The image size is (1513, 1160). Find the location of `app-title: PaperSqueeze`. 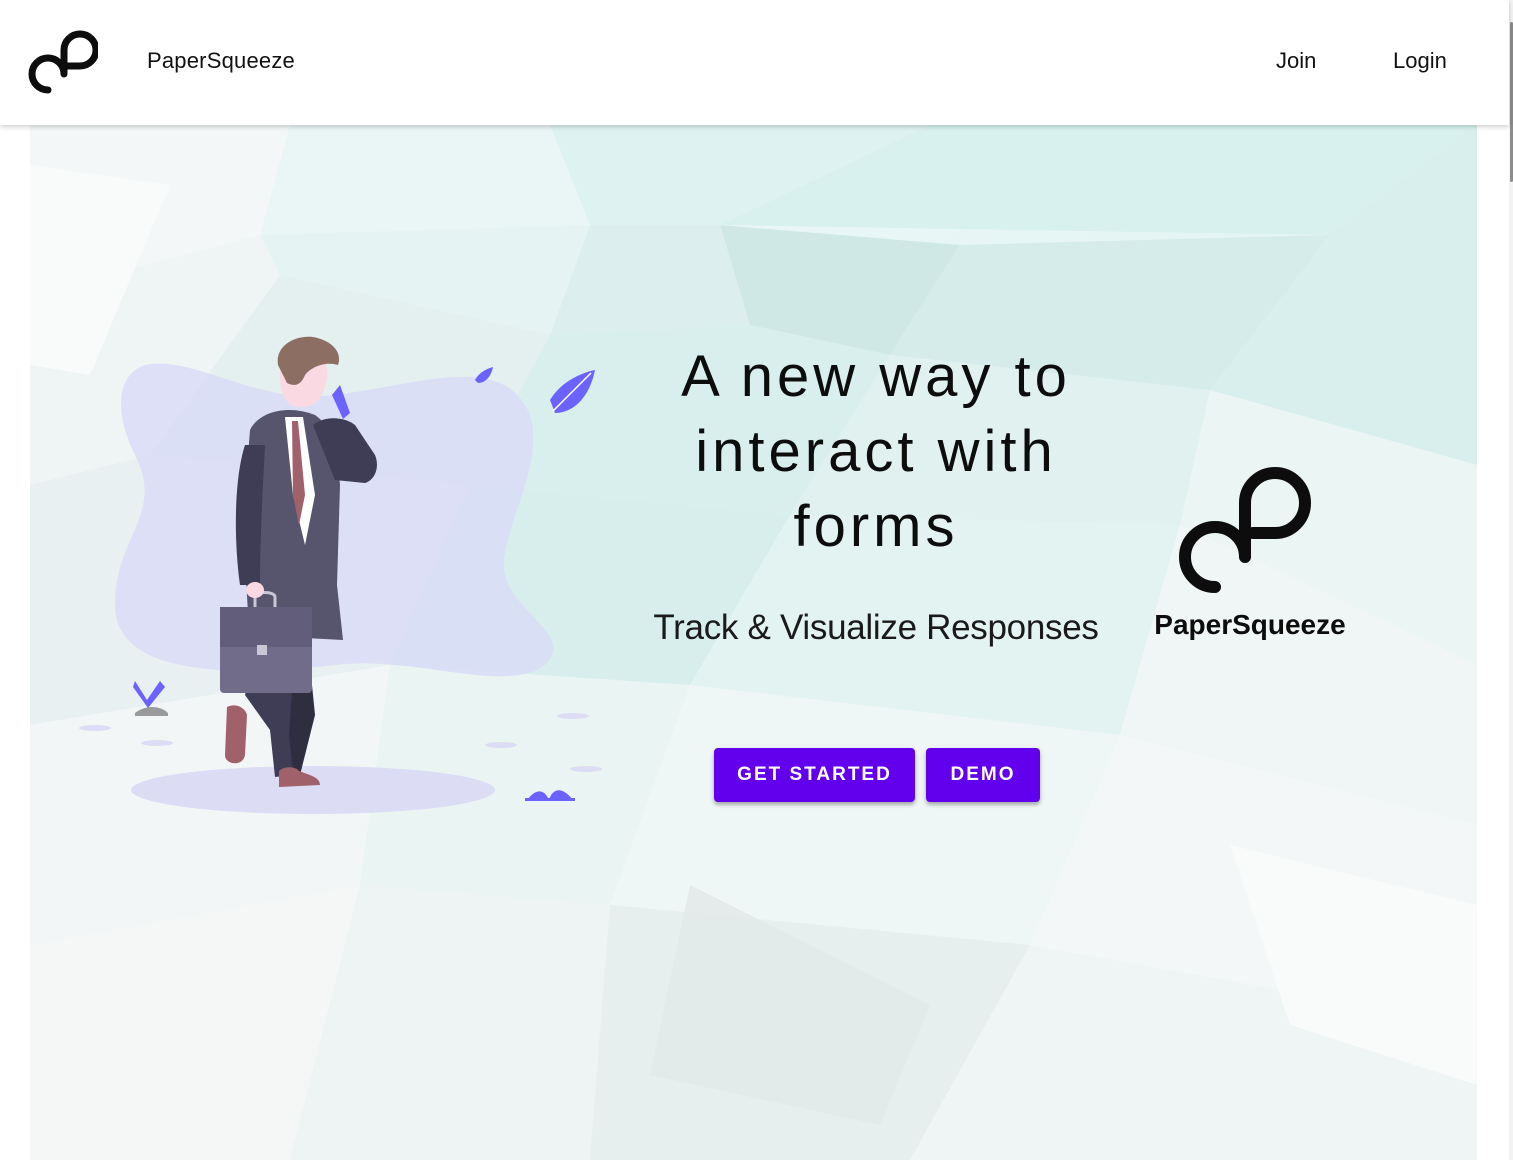

app-title: PaperSqueeze is located at coordinates (221, 61).